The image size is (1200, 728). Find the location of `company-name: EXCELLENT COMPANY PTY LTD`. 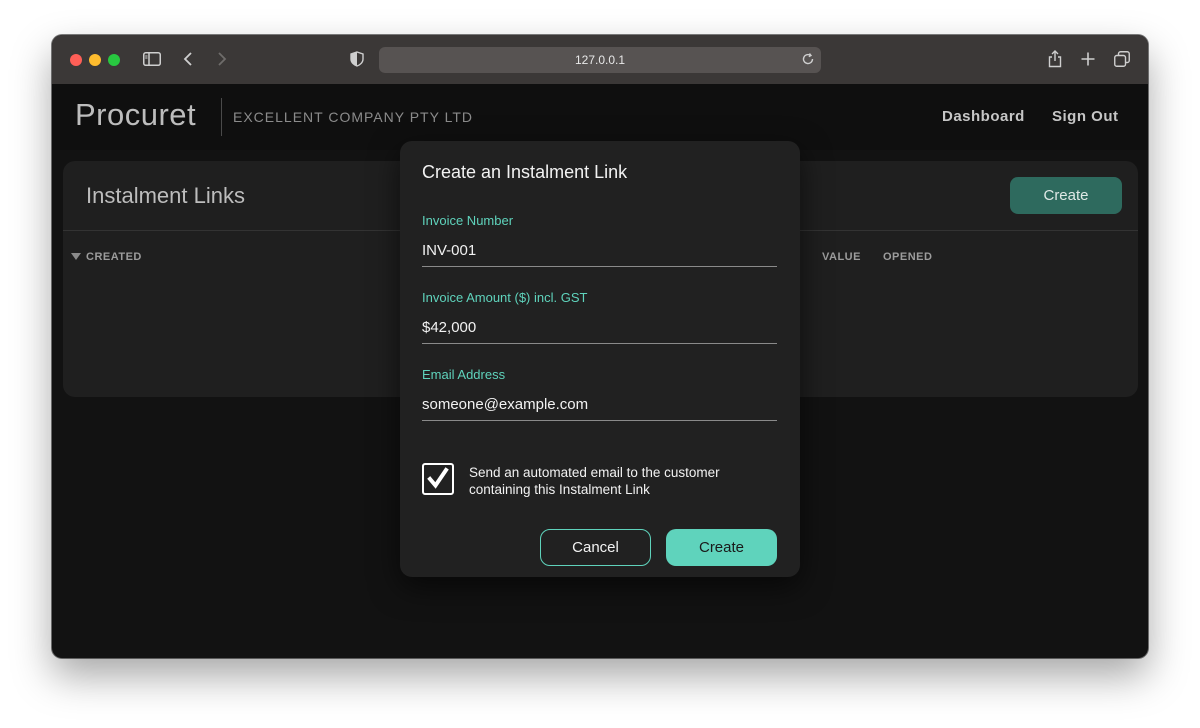

company-name: EXCELLENT COMPANY PTY LTD is located at coordinates (353, 117).